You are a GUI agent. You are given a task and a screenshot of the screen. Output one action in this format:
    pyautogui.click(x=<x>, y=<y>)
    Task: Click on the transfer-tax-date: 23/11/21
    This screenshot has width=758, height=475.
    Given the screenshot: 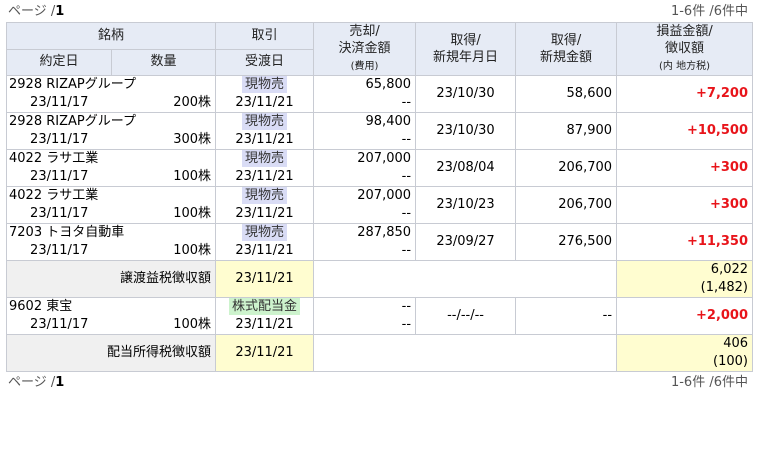 What is the action you would take?
    pyautogui.click(x=265, y=279)
    